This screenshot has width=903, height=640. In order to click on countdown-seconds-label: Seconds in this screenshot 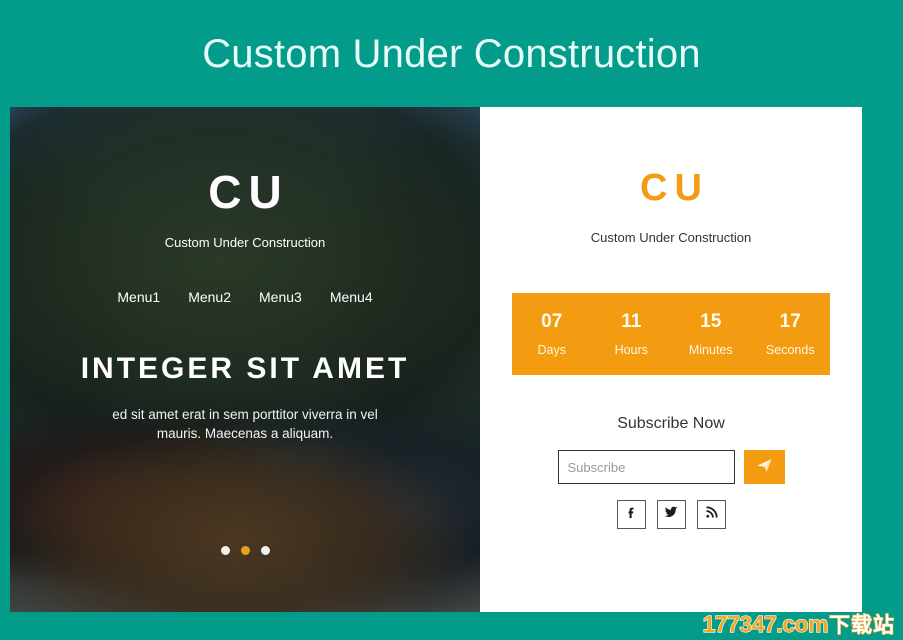, I will do `click(790, 349)`.